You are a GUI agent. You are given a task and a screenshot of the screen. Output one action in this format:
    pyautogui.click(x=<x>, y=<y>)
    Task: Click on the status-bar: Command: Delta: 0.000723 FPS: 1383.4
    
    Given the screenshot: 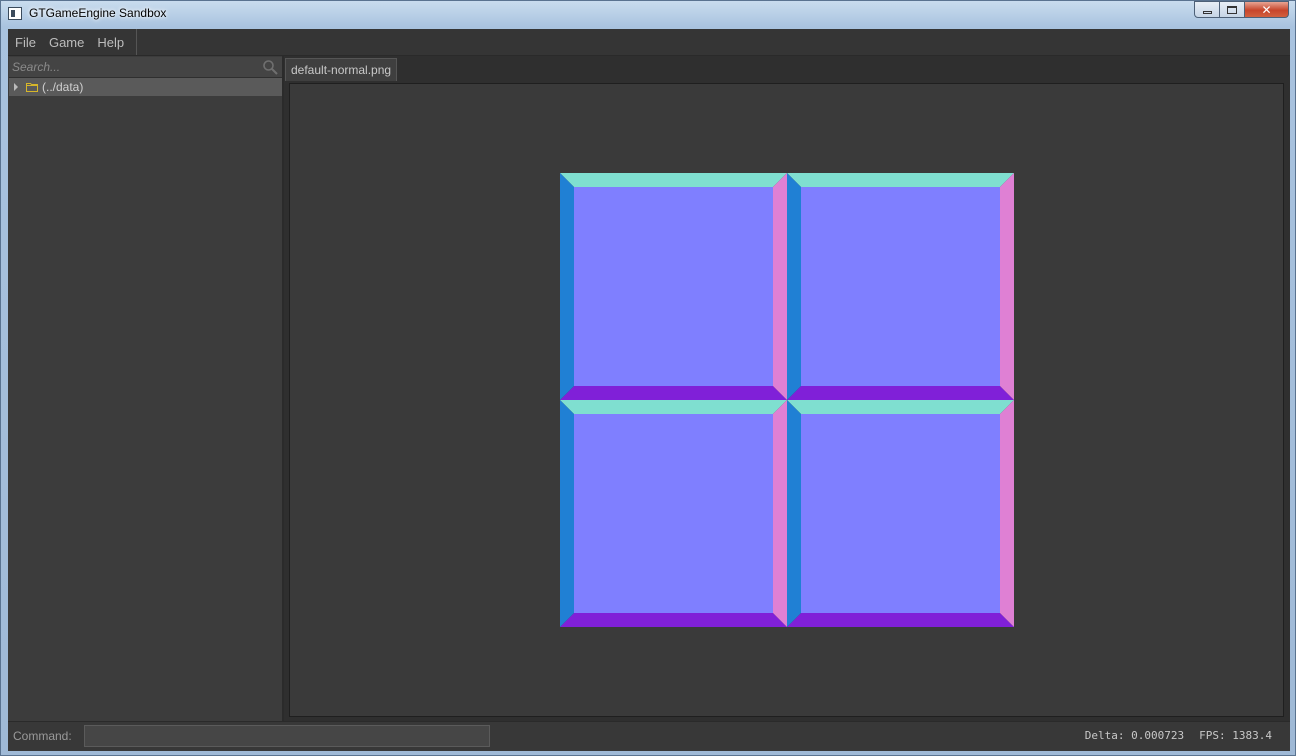 What is the action you would take?
    pyautogui.click(x=649, y=736)
    